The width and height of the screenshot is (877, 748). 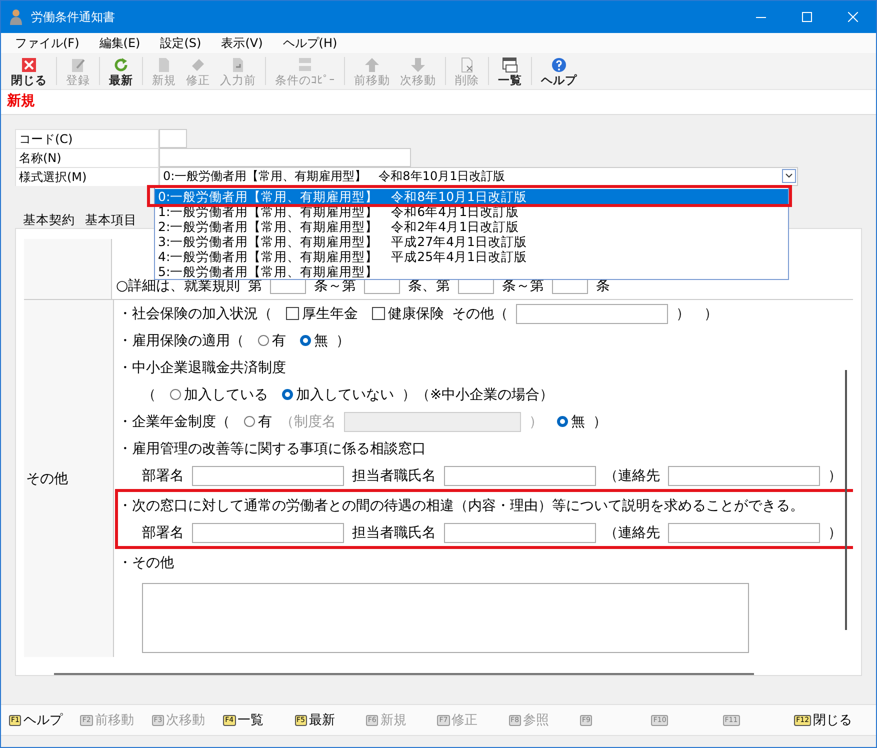 I want to click on label-text: 条、第, so click(x=429, y=286).